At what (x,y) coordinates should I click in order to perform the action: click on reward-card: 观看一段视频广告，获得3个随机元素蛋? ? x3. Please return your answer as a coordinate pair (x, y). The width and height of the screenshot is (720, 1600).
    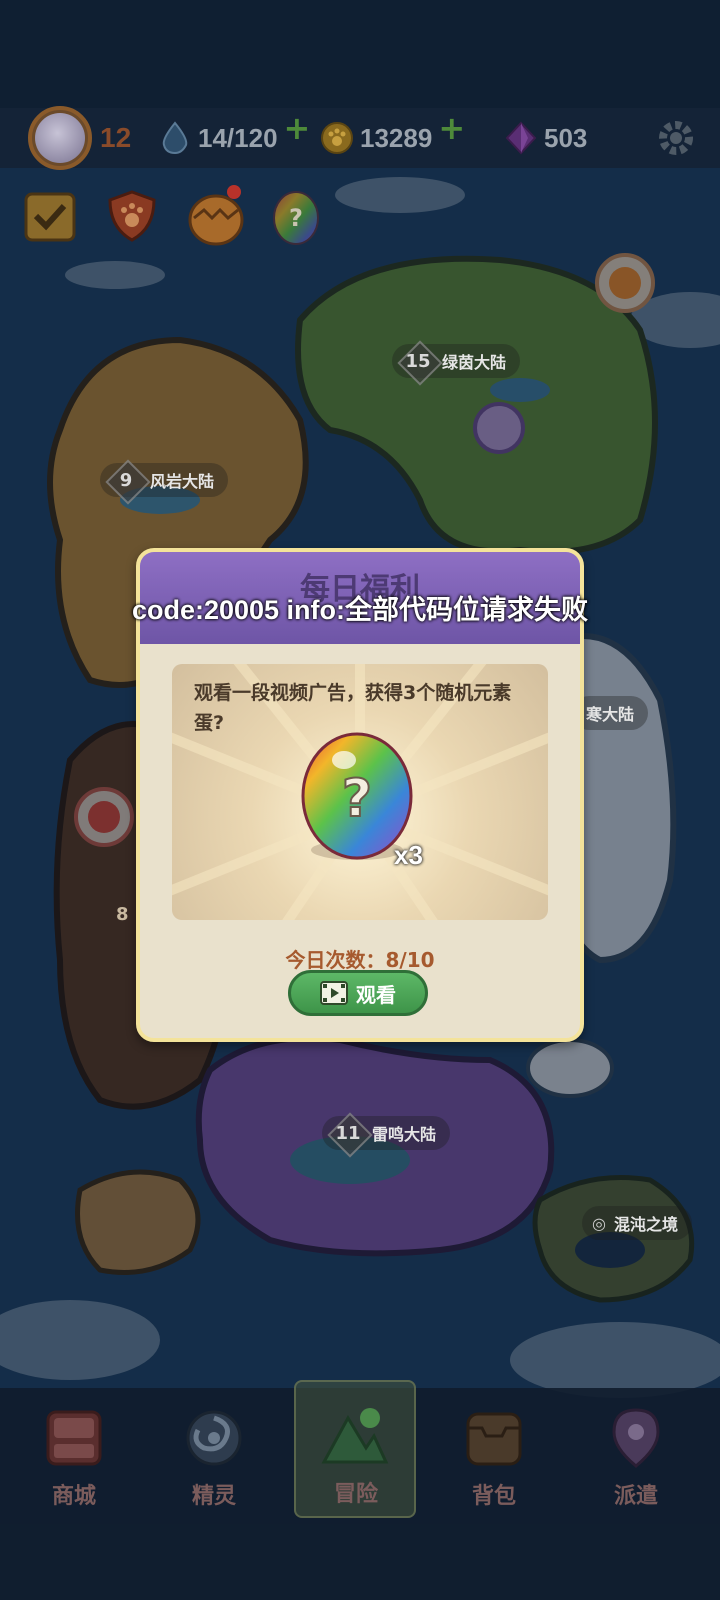
    Looking at the image, I should click on (360, 792).